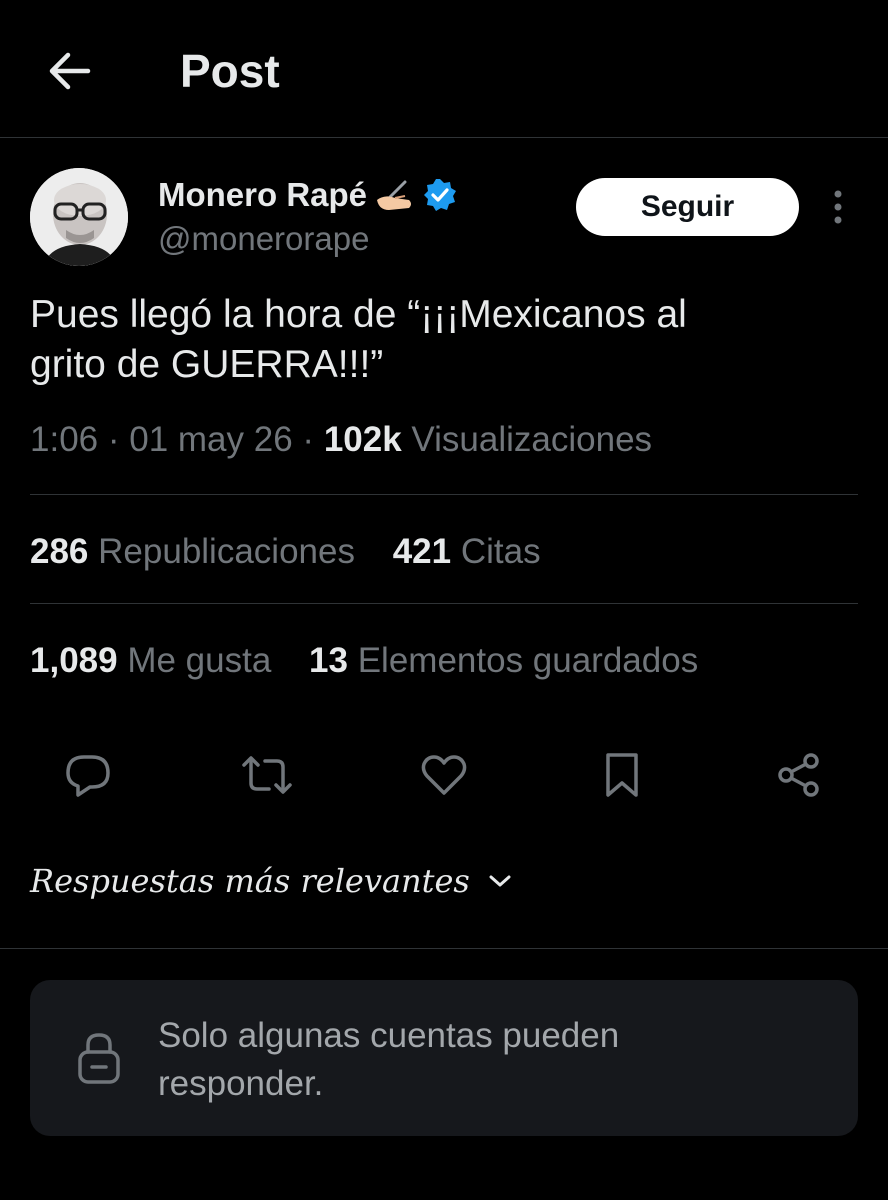 The height and width of the screenshot is (1200, 888). I want to click on reply-button, so click(88, 775).